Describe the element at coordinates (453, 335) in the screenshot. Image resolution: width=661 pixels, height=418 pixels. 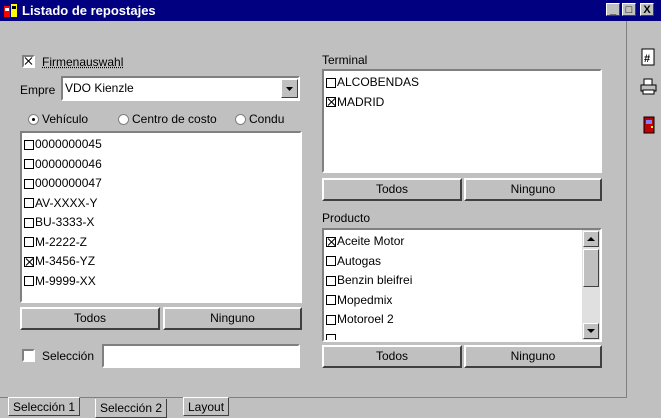
I see `list-item-partial` at that location.